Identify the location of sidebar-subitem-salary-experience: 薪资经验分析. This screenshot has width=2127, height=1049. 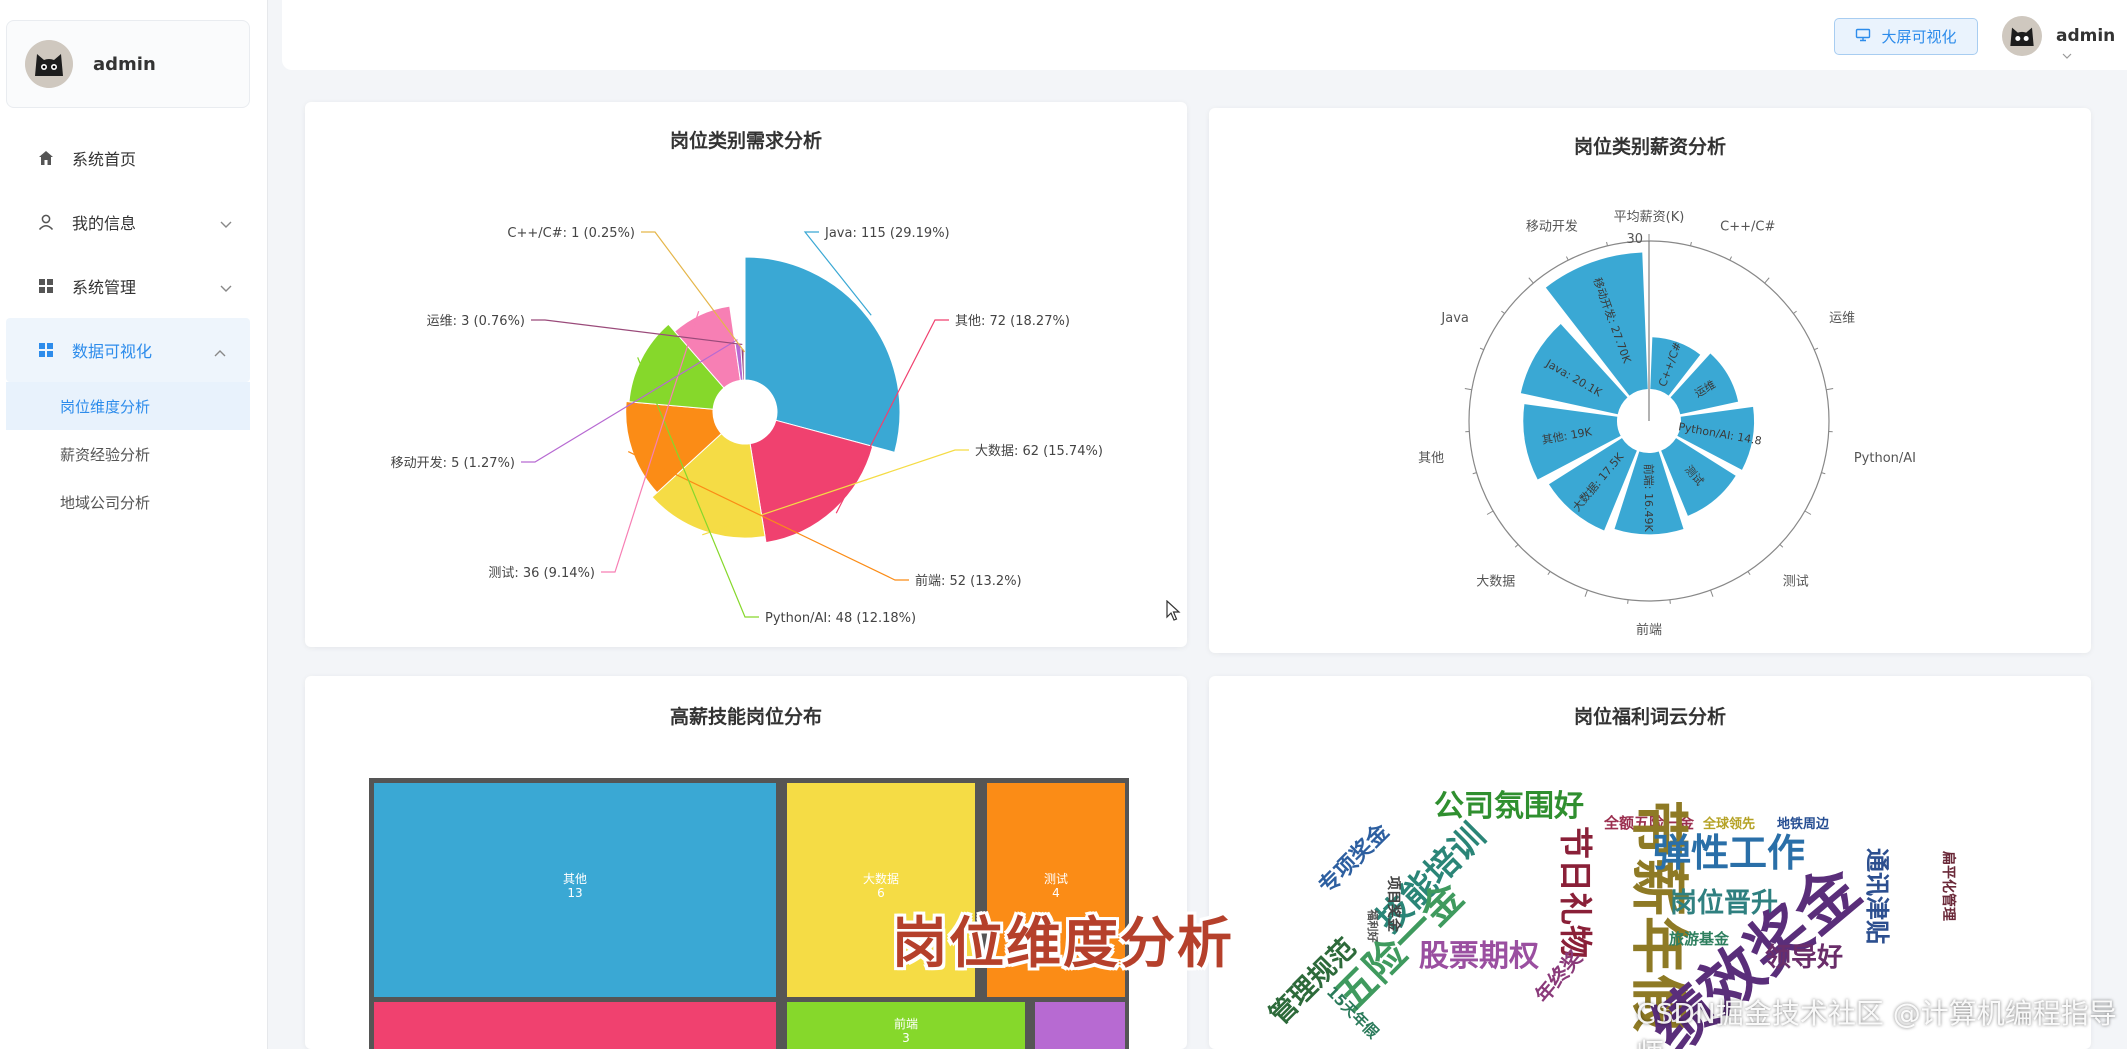
(128, 454).